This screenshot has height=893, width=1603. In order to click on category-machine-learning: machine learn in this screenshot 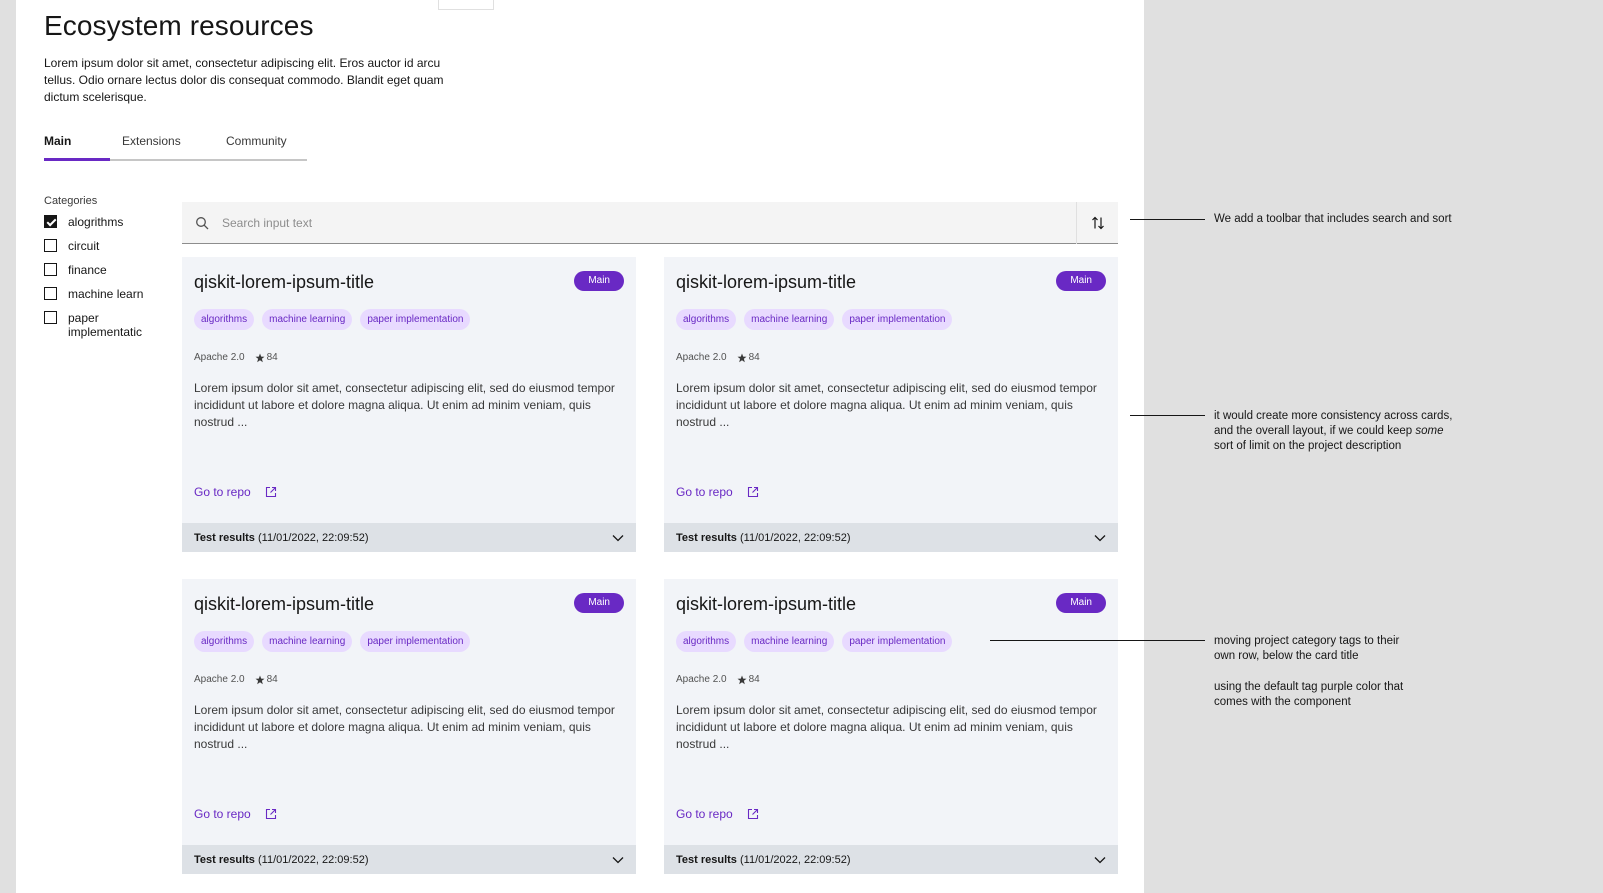, I will do `click(103, 294)`.